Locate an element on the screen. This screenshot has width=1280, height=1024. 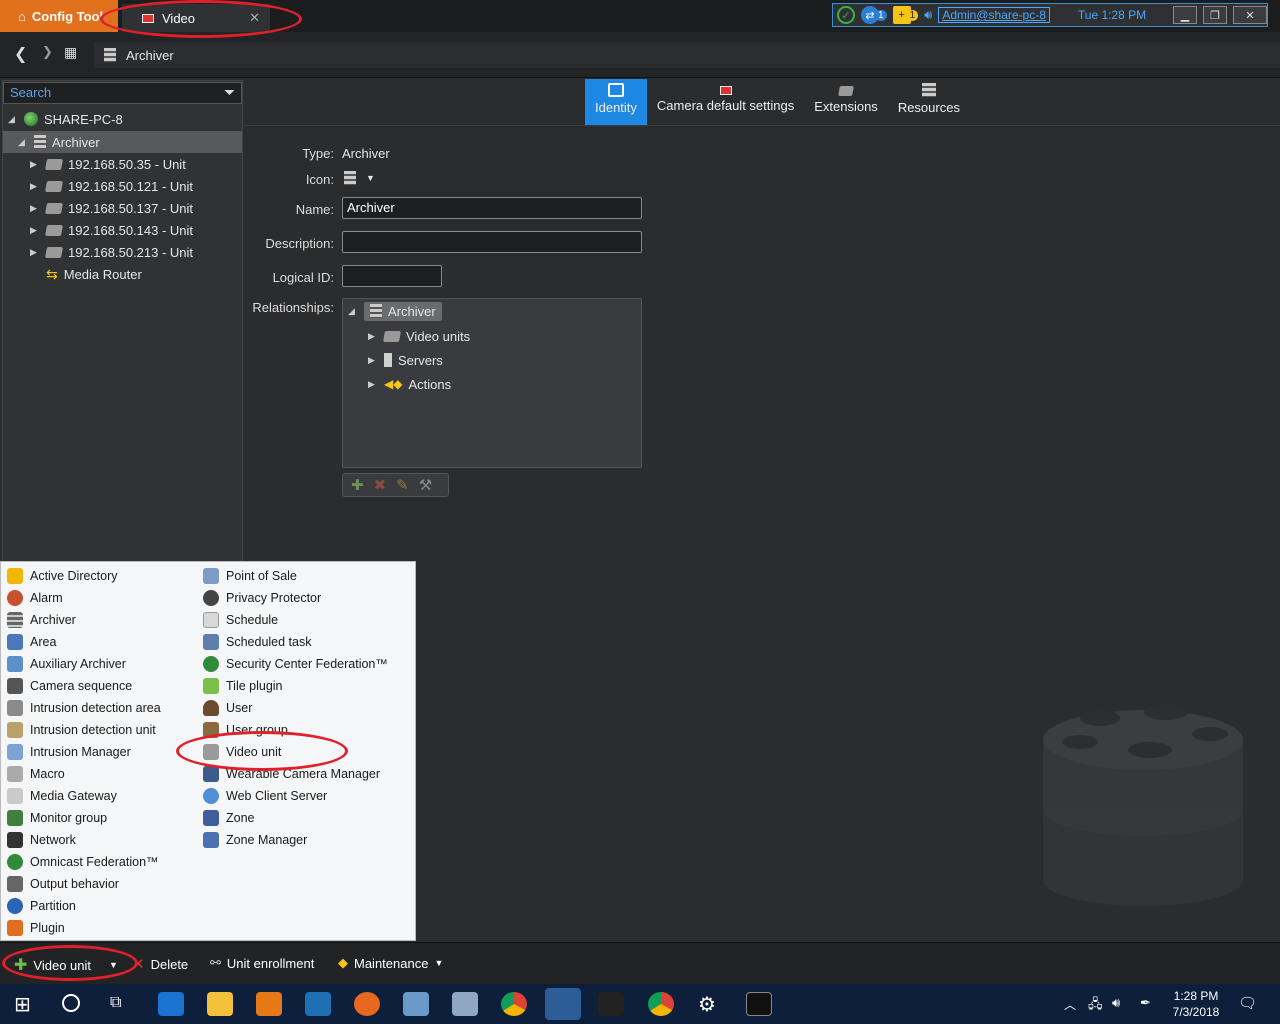
pen-icon: ✒ is located at coordinates (1145, 1003).